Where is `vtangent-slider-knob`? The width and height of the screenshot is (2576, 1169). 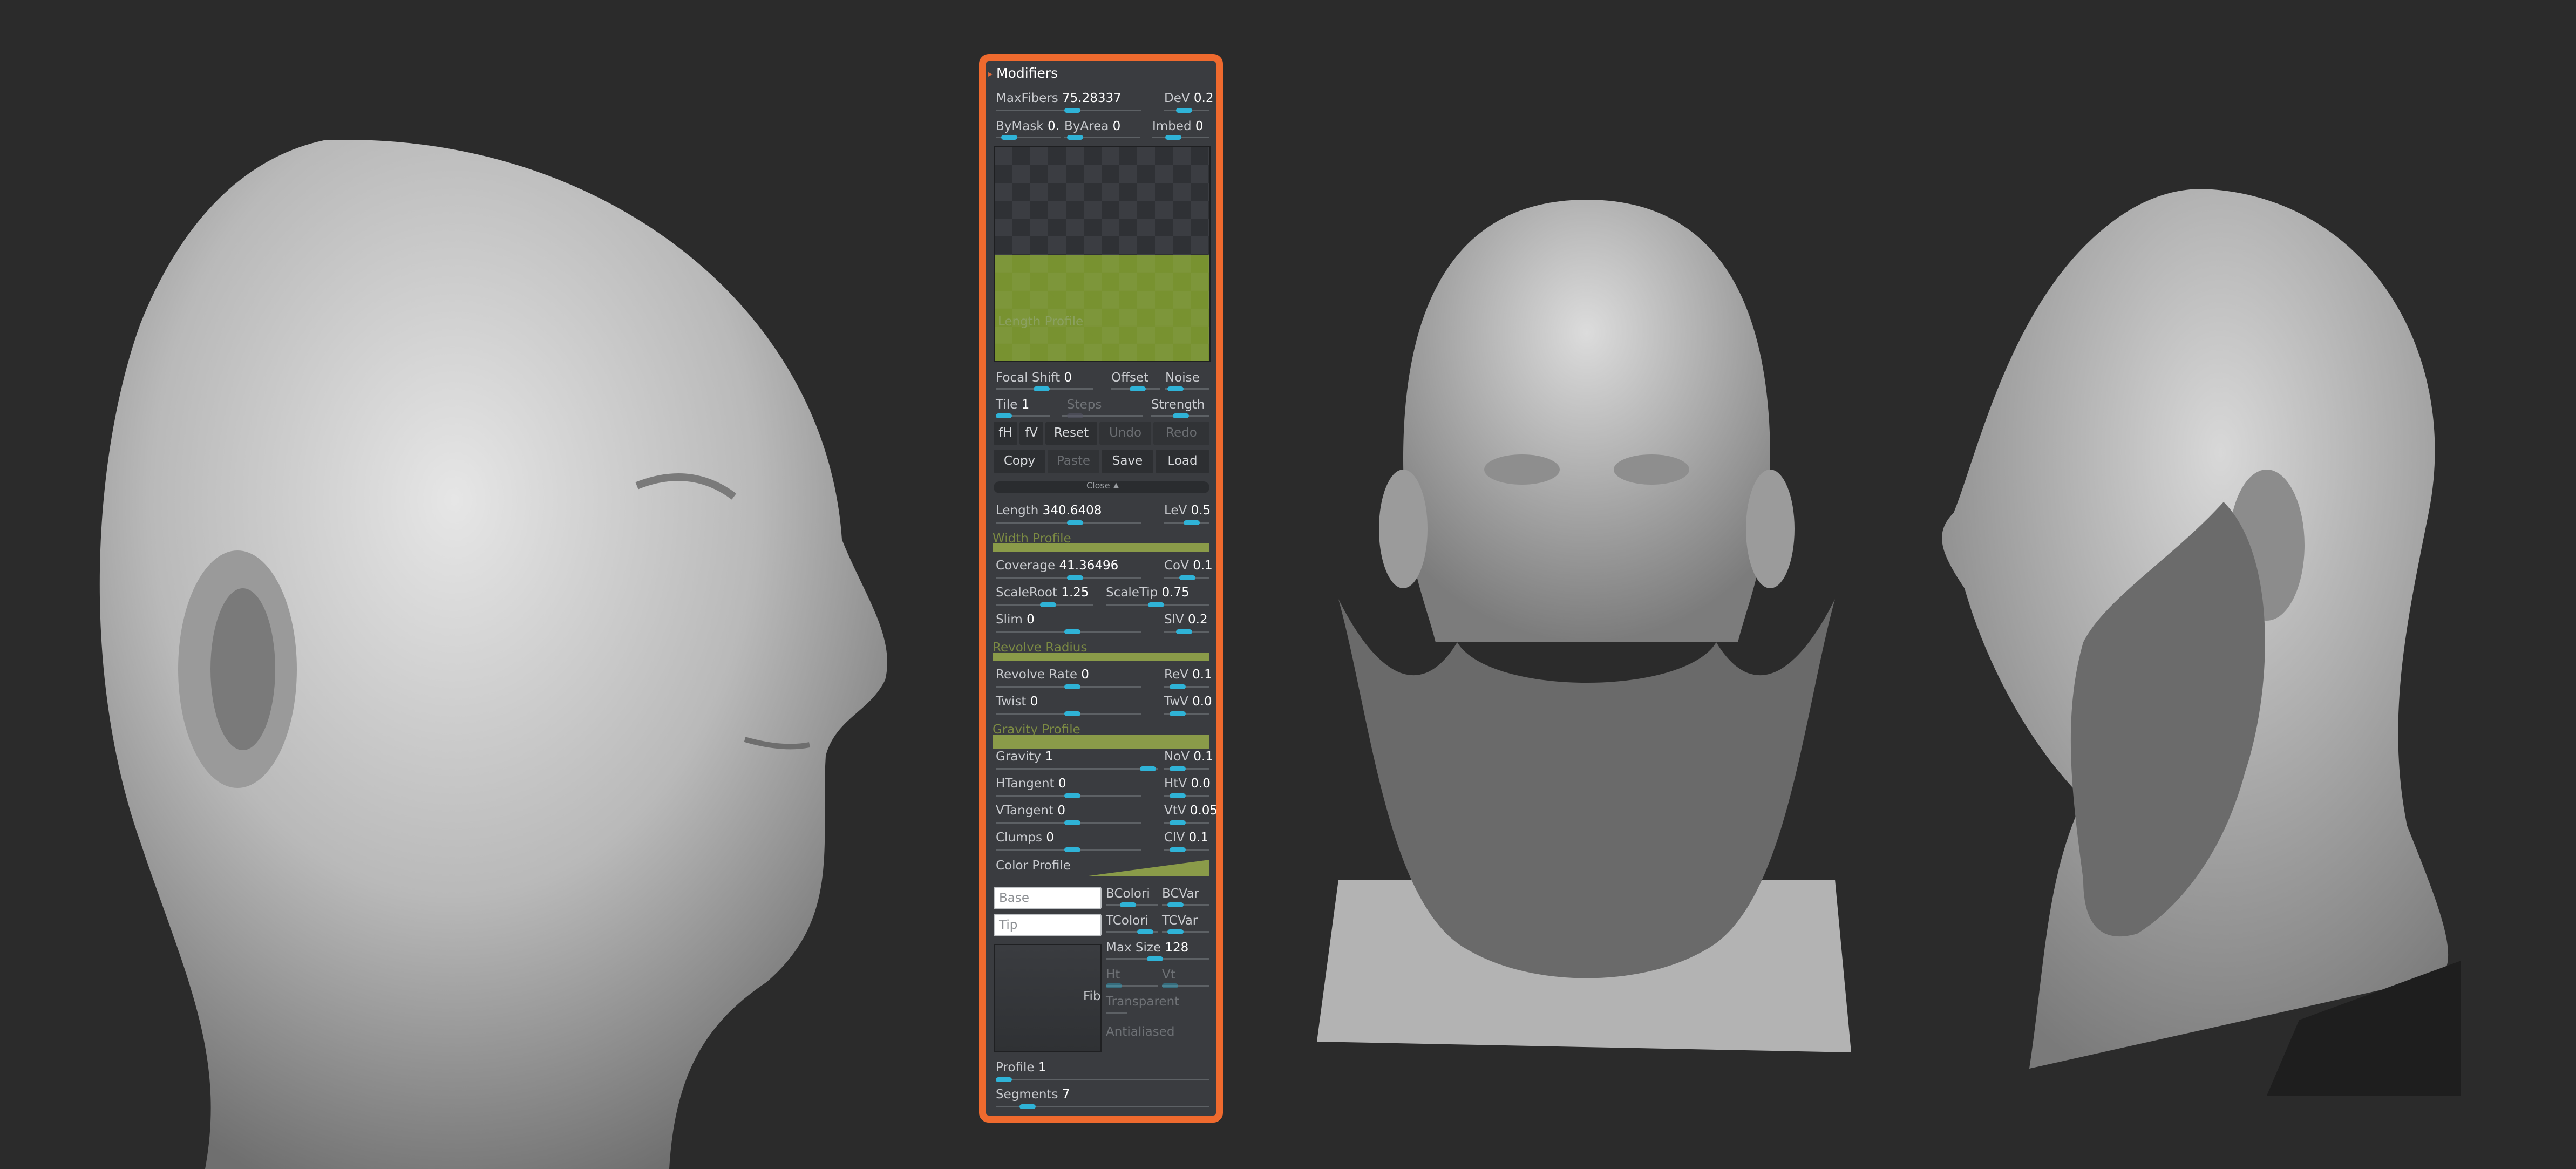 vtangent-slider-knob is located at coordinates (1072, 822).